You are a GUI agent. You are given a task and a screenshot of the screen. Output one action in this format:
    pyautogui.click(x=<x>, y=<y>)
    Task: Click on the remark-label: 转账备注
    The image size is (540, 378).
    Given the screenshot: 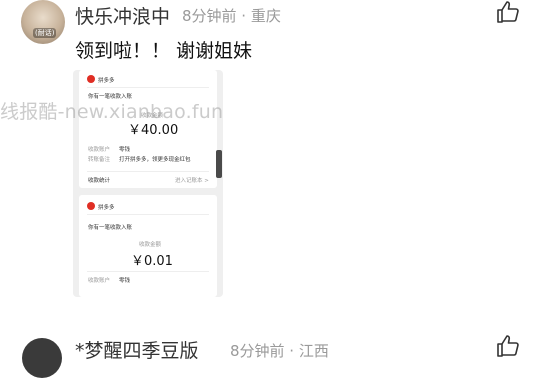 What is the action you would take?
    pyautogui.click(x=99, y=160)
    